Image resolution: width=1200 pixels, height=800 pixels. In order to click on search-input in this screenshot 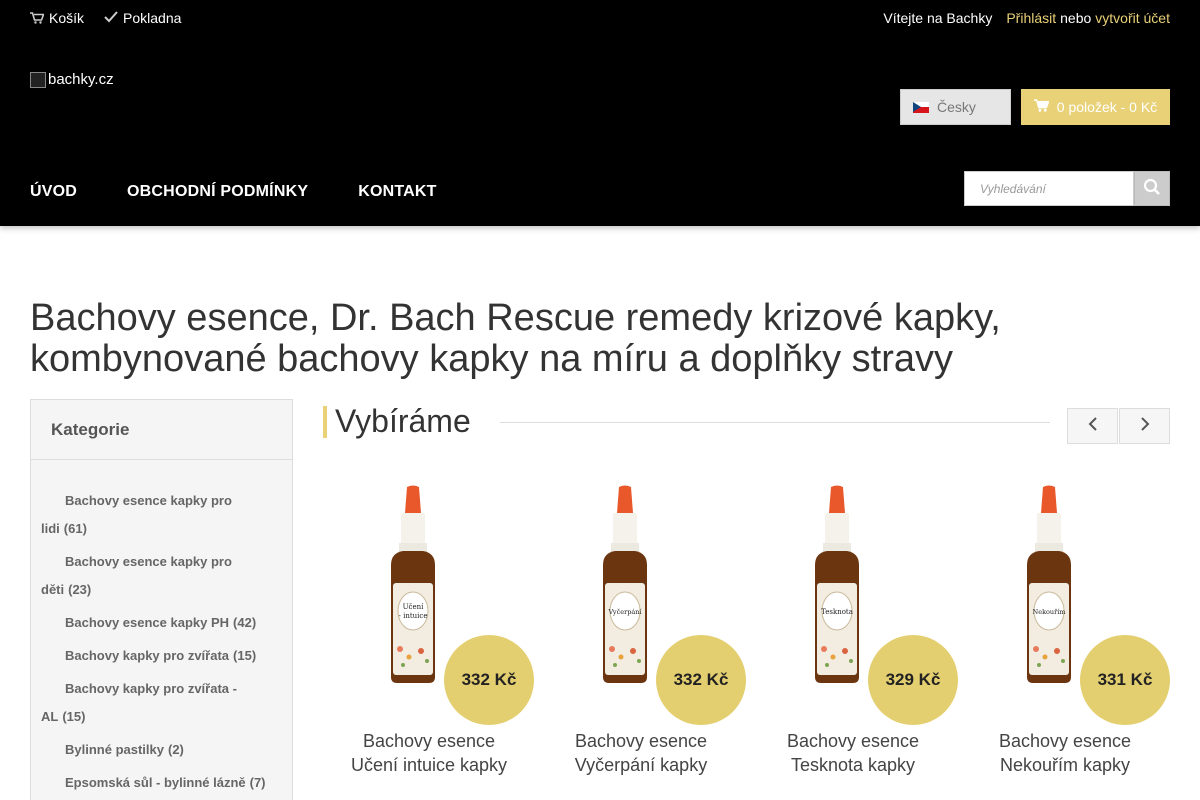, I will do `click(1049, 188)`.